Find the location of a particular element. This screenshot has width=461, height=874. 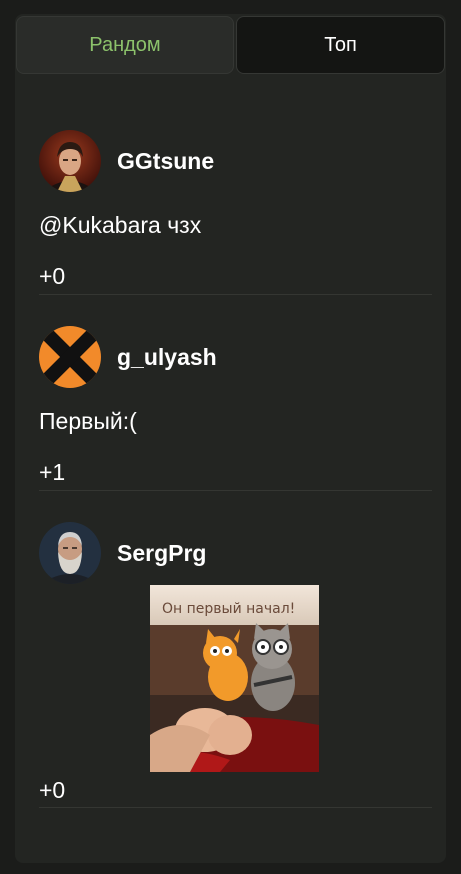

tab-random: Рандом is located at coordinates (125, 45).